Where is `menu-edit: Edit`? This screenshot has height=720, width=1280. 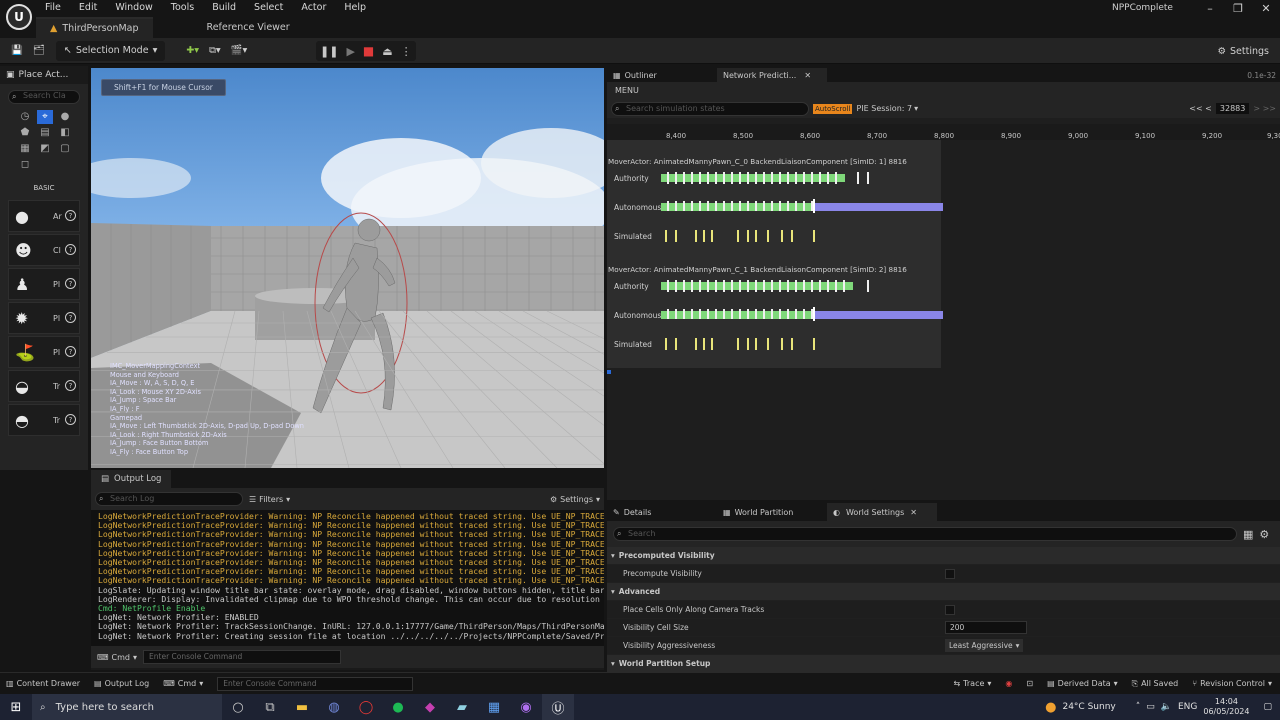 menu-edit: Edit is located at coordinates (88, 8).